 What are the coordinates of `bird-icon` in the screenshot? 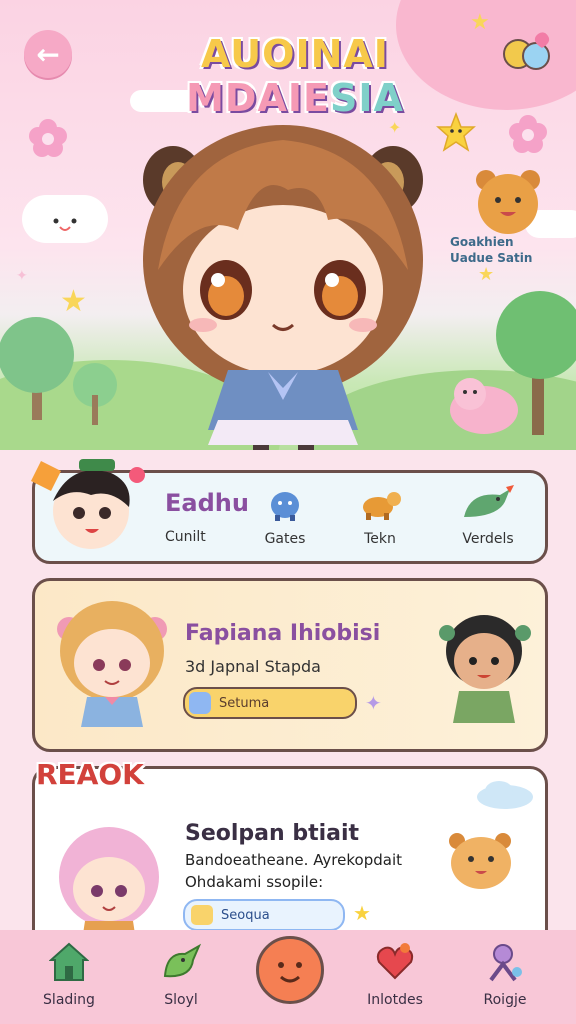 It's located at (182, 960).